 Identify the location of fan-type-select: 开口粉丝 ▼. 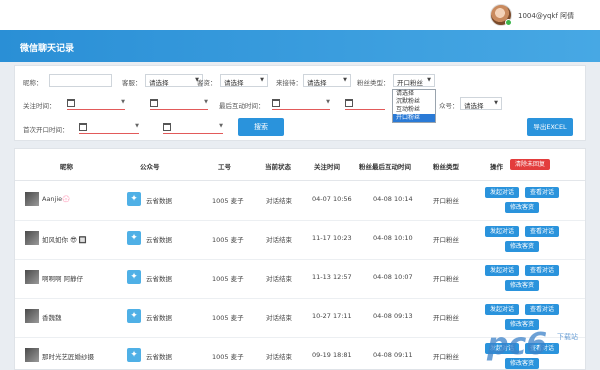
(414, 80).